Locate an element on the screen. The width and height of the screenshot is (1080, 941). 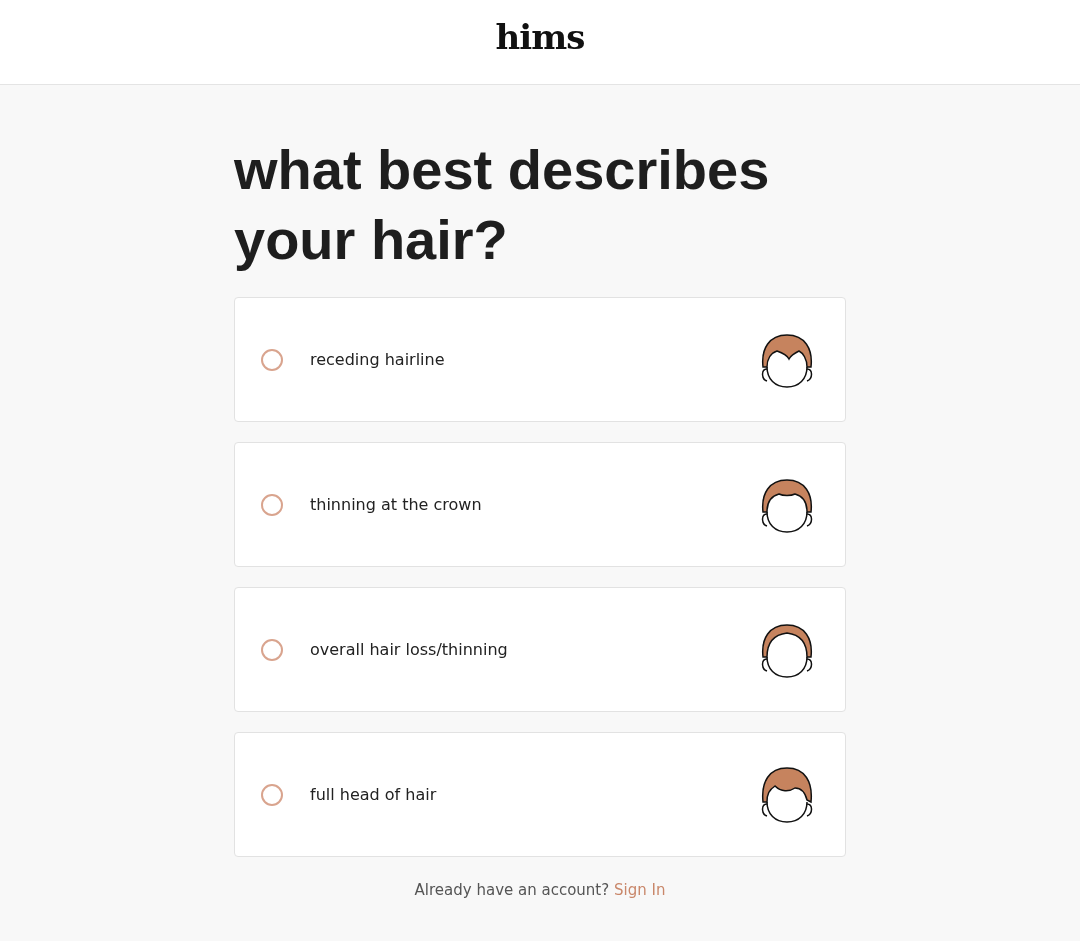
answer-option: full head of hair is located at coordinates (540, 794).